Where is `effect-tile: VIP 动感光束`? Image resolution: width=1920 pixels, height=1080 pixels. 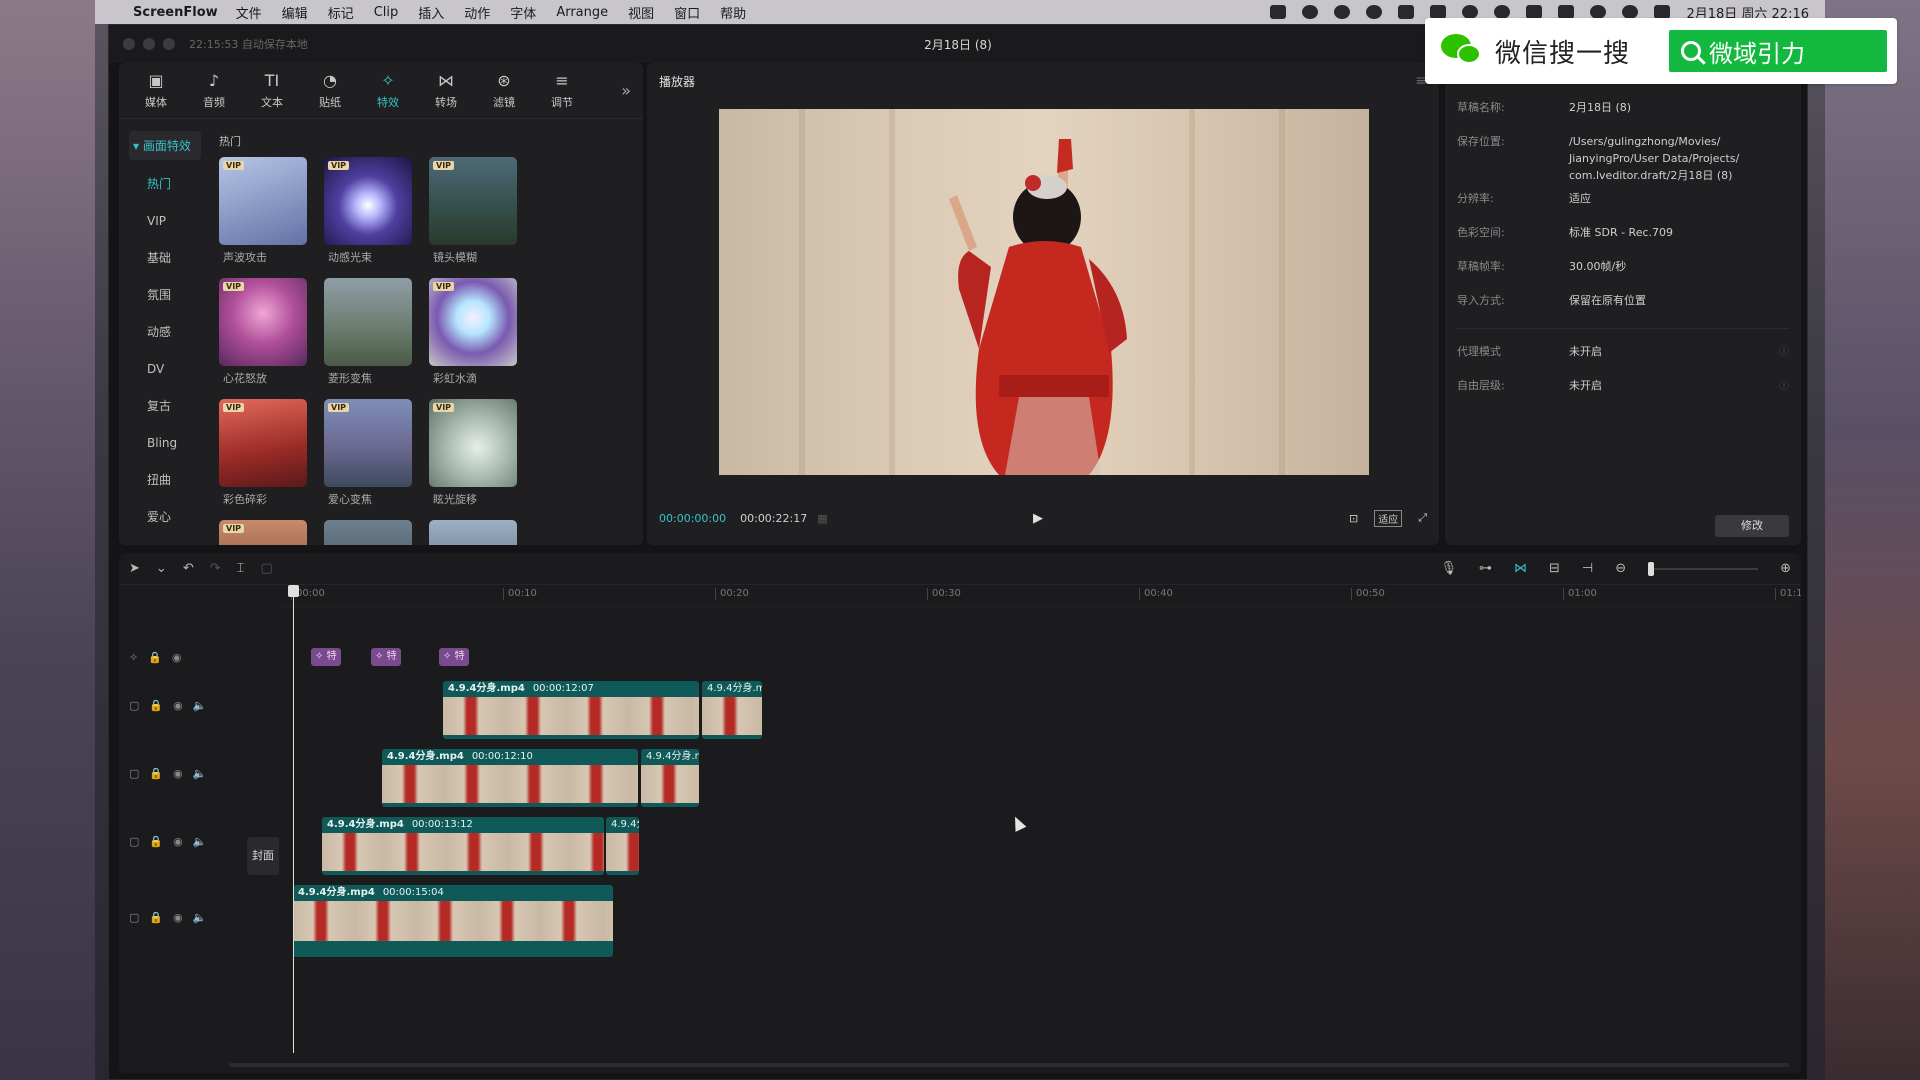 effect-tile: VIP 动感光束 is located at coordinates (368, 217).